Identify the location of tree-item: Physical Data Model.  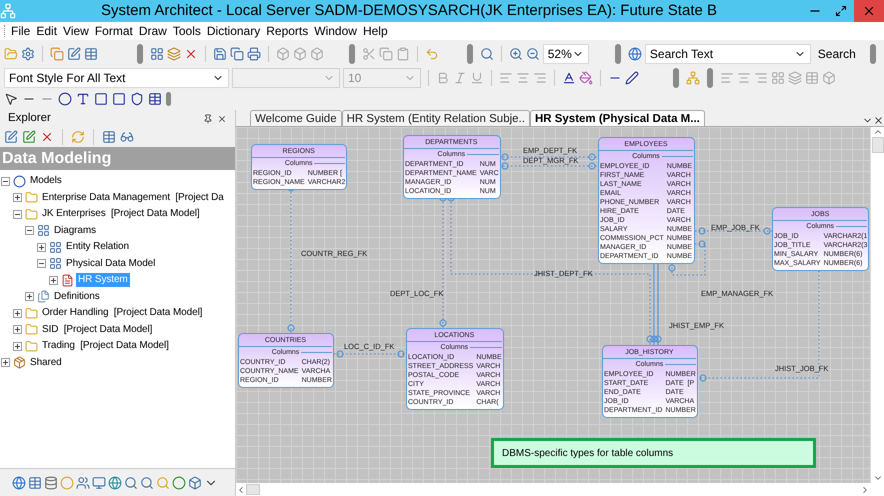
(111, 263).